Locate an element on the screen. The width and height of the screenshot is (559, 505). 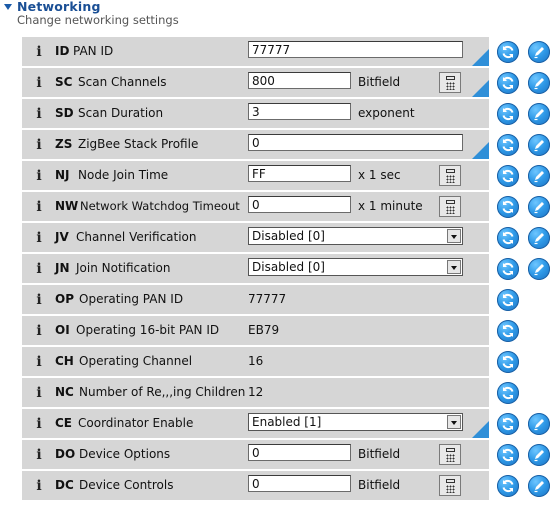
section-header: Networking Change networking settings is located at coordinates (279, 17).